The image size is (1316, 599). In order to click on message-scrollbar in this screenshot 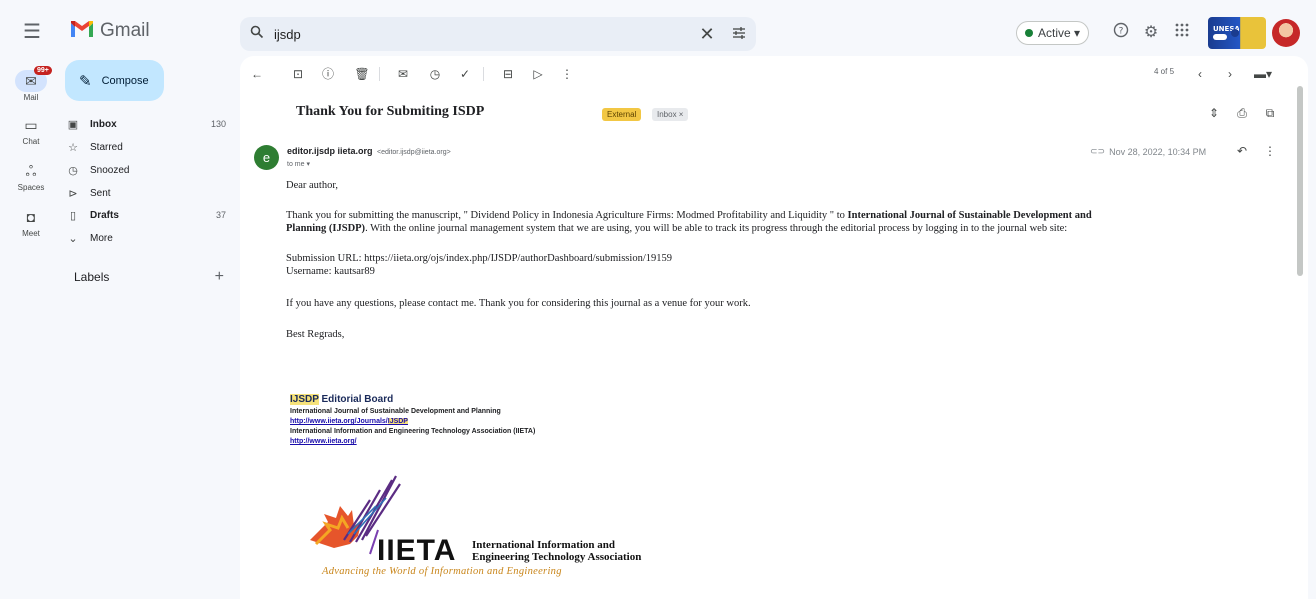, I will do `click(1300, 181)`.